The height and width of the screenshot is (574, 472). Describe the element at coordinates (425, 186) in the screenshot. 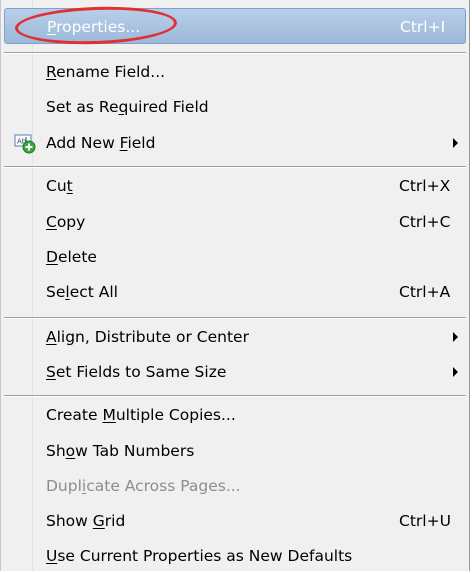

I see `shortcut-label: Ctrl+X` at that location.